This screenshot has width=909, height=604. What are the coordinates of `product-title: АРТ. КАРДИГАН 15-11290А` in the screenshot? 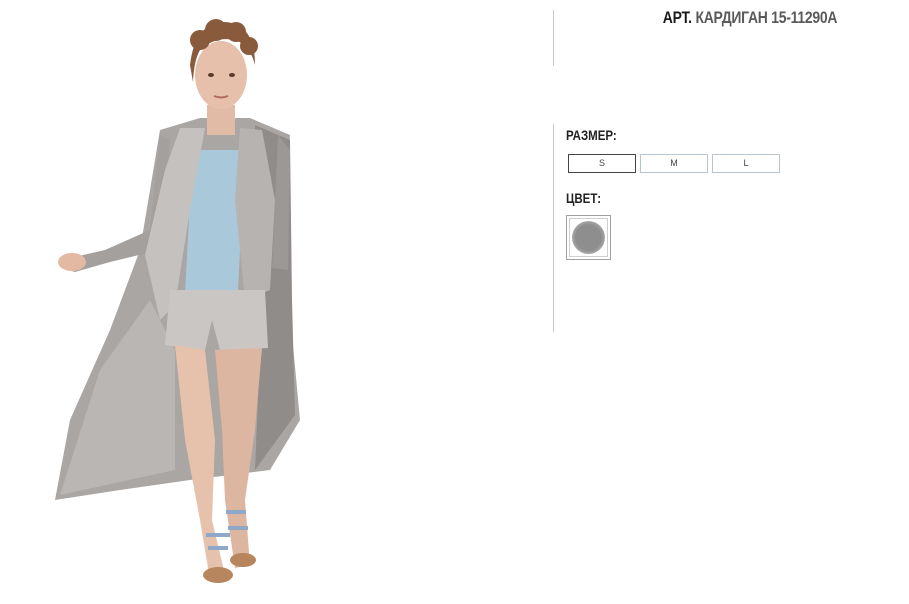 It's located at (750, 18).